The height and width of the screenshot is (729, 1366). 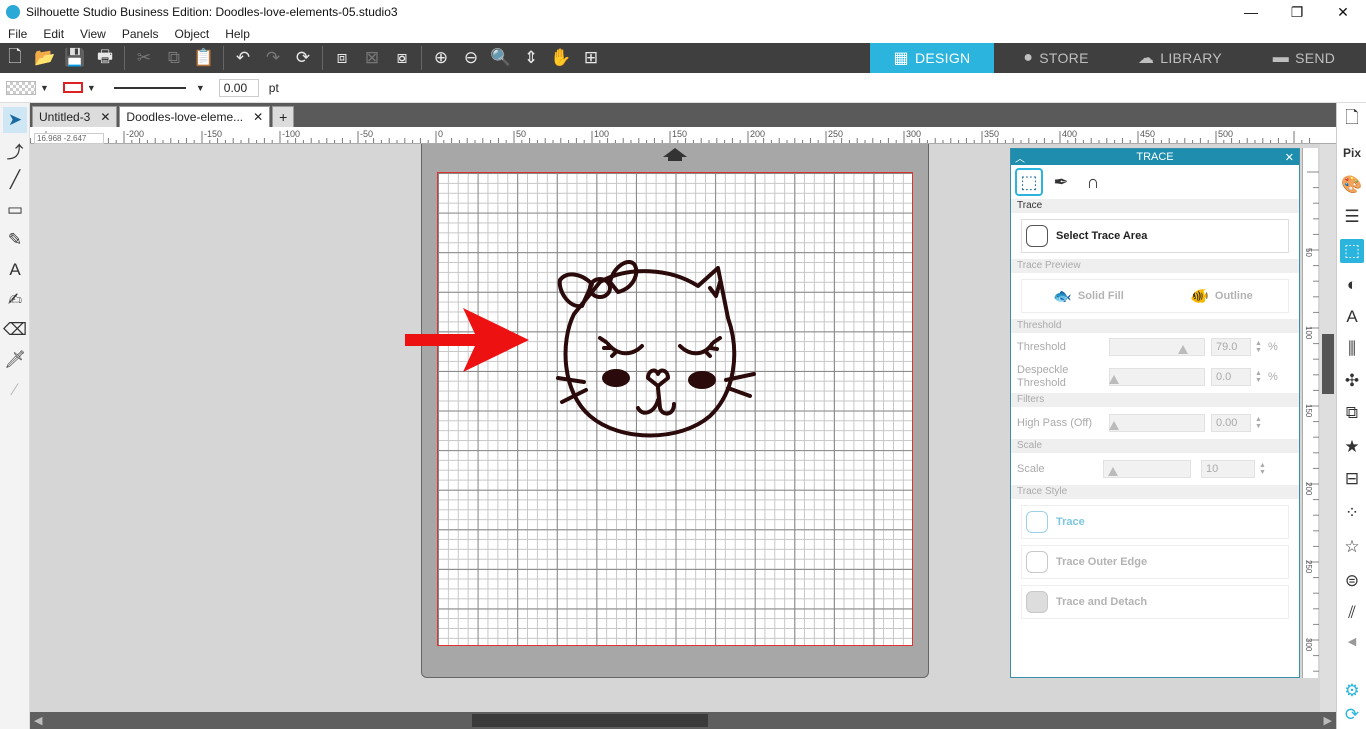 What do you see at coordinates (45, 58) in the screenshot?
I see `open-folder-icon: 📂` at bounding box center [45, 58].